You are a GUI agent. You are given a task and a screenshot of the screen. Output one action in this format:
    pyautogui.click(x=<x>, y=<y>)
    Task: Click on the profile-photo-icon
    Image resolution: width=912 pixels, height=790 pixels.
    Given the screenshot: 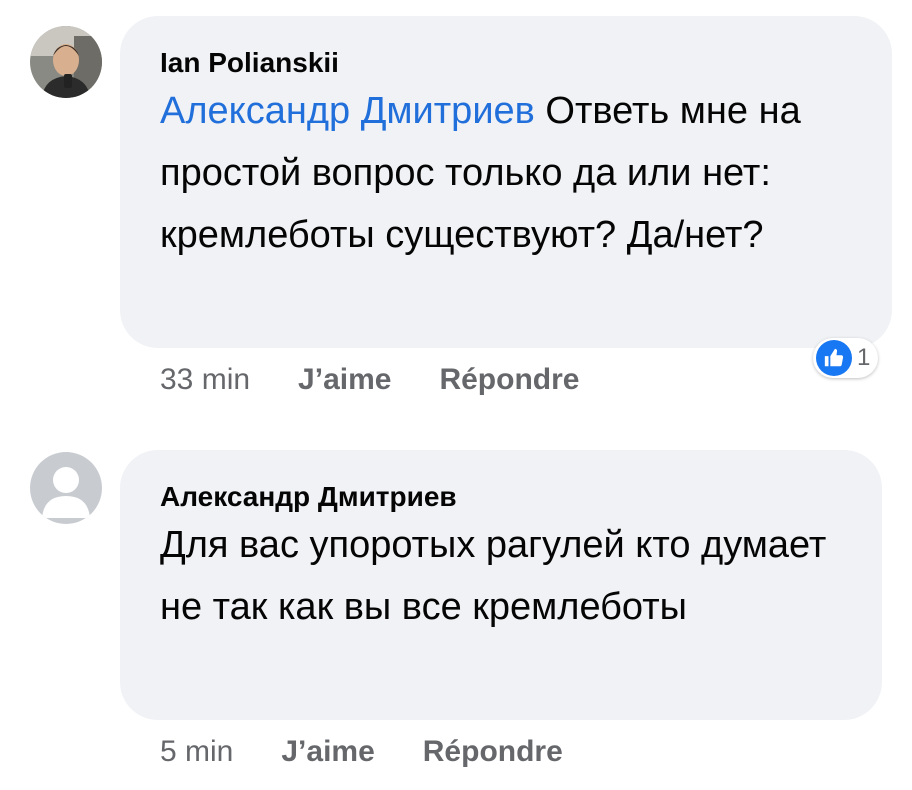 What is the action you would take?
    pyautogui.click(x=66, y=62)
    